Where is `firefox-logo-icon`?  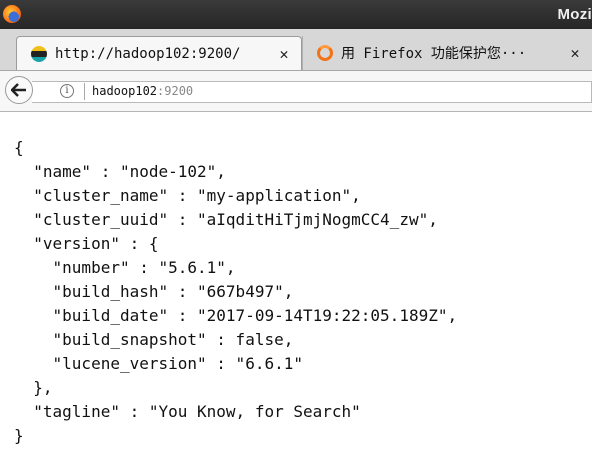
firefox-logo-icon is located at coordinates (12, 14).